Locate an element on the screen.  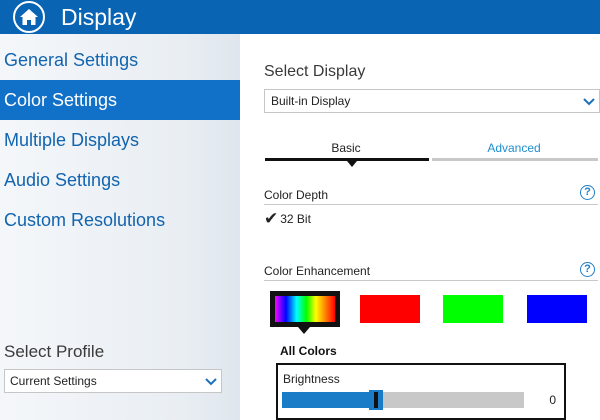
color-depth-value: ✔ 32 Bit is located at coordinates (287, 218).